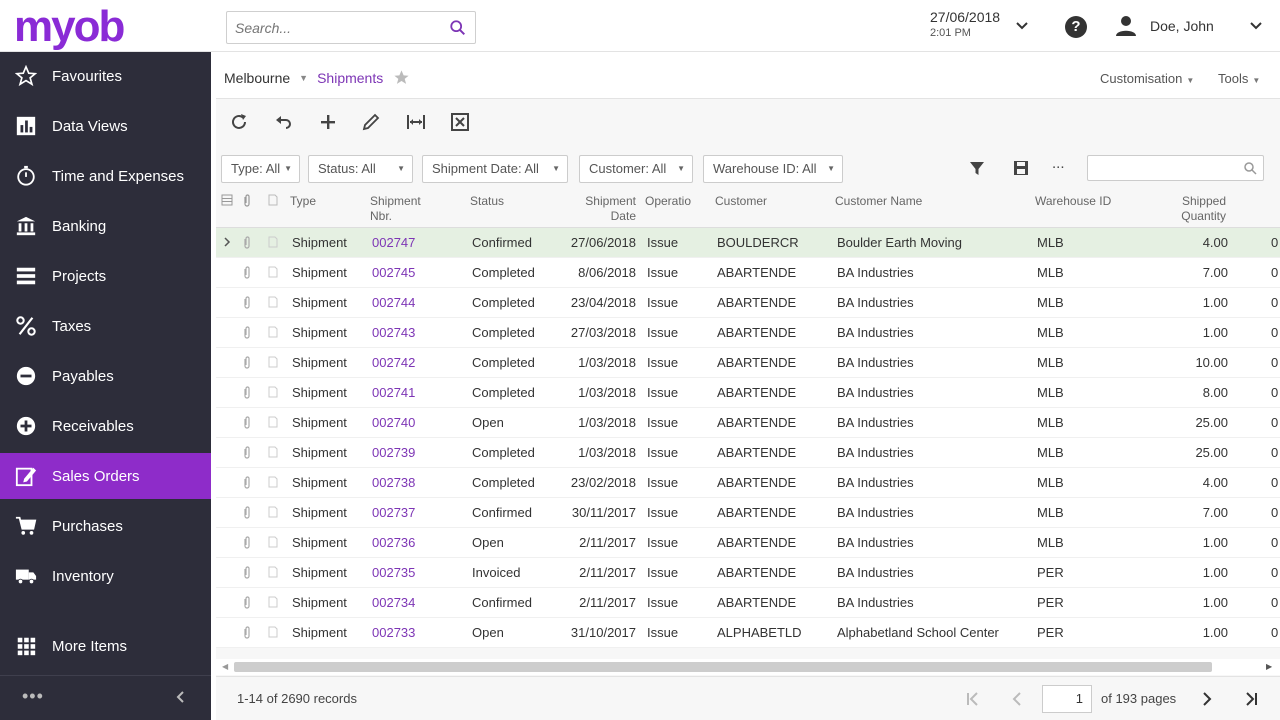 This screenshot has height=720, width=1280. What do you see at coordinates (393, 452) in the screenshot?
I see `cell-shipment-nbr: 002739` at bounding box center [393, 452].